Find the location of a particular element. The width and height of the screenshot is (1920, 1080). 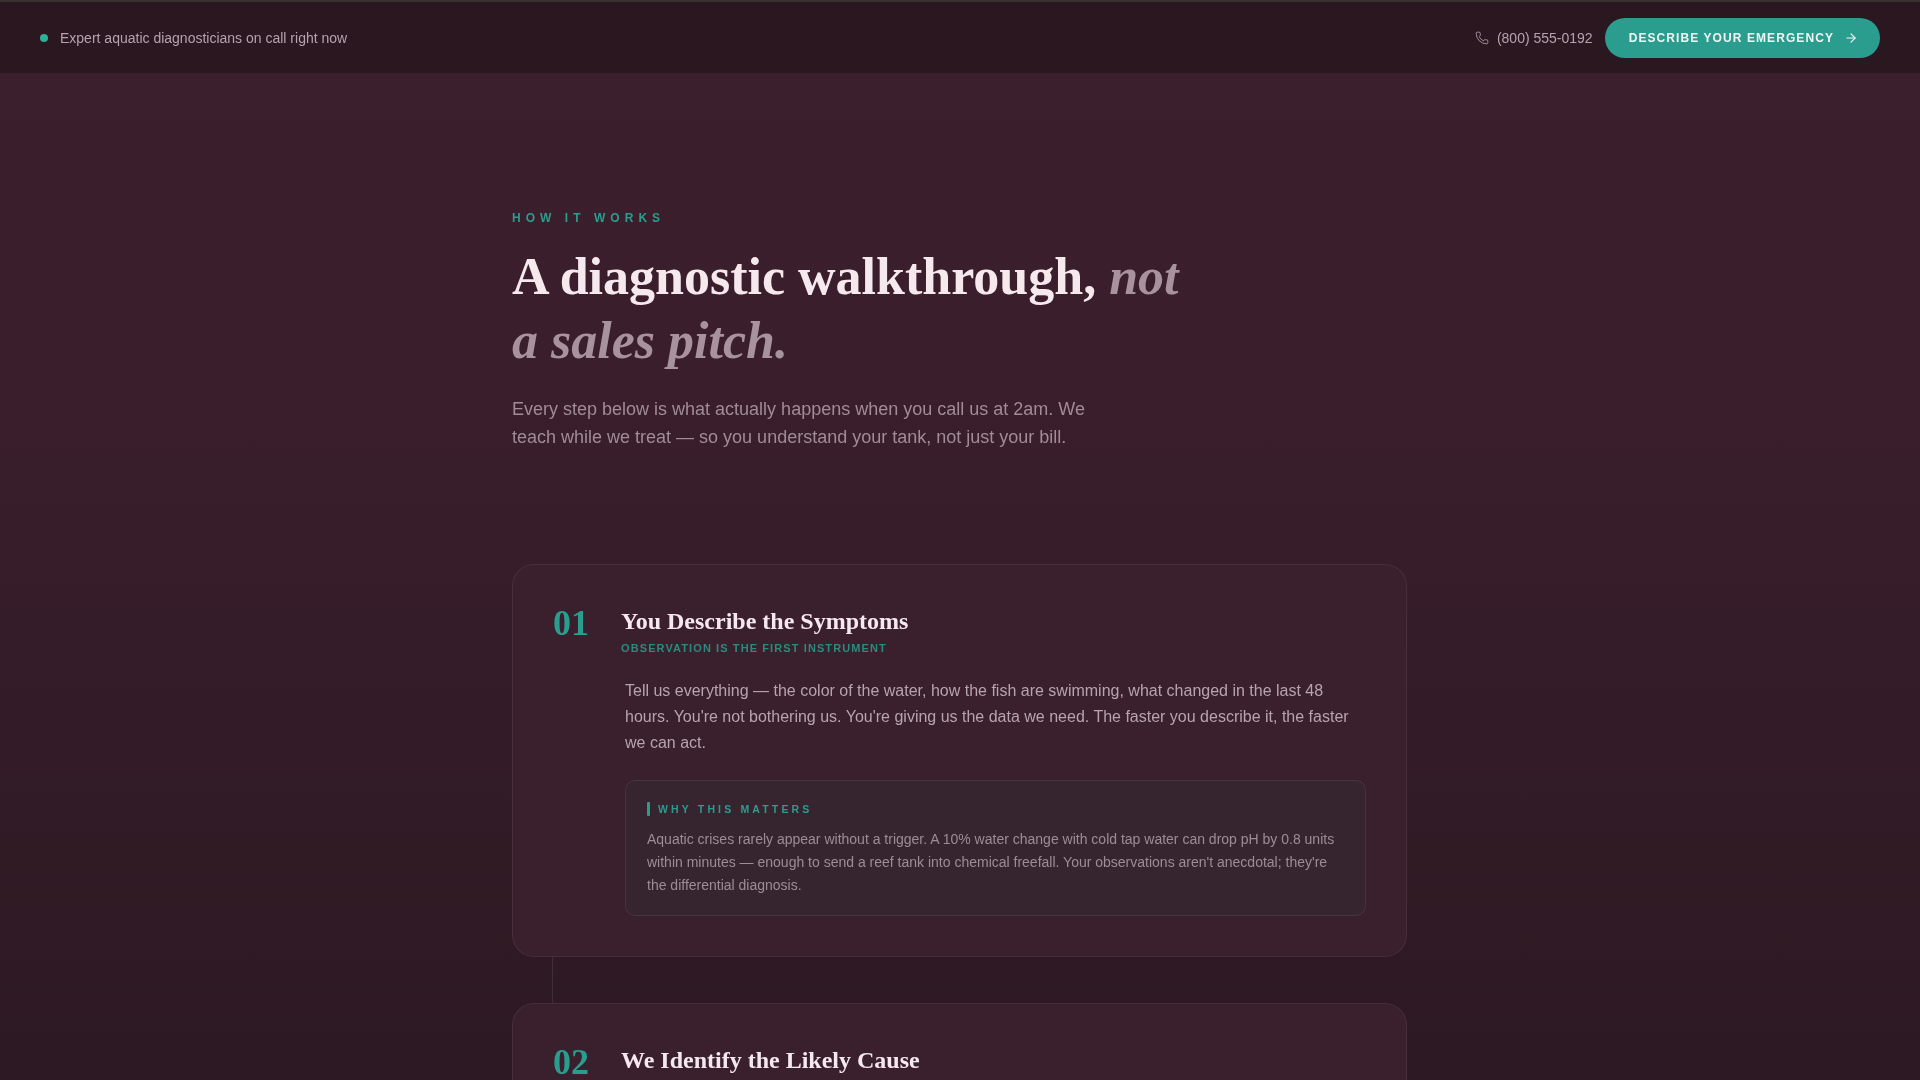

accent-bar-icon is located at coordinates (648, 809).